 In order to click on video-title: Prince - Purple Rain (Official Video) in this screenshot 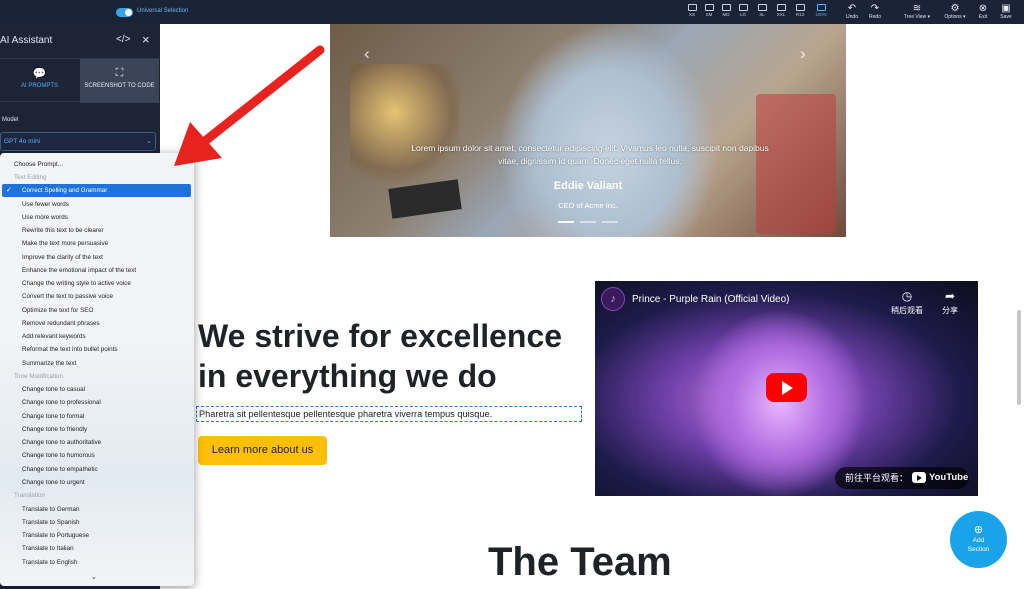, I will do `click(710, 299)`.